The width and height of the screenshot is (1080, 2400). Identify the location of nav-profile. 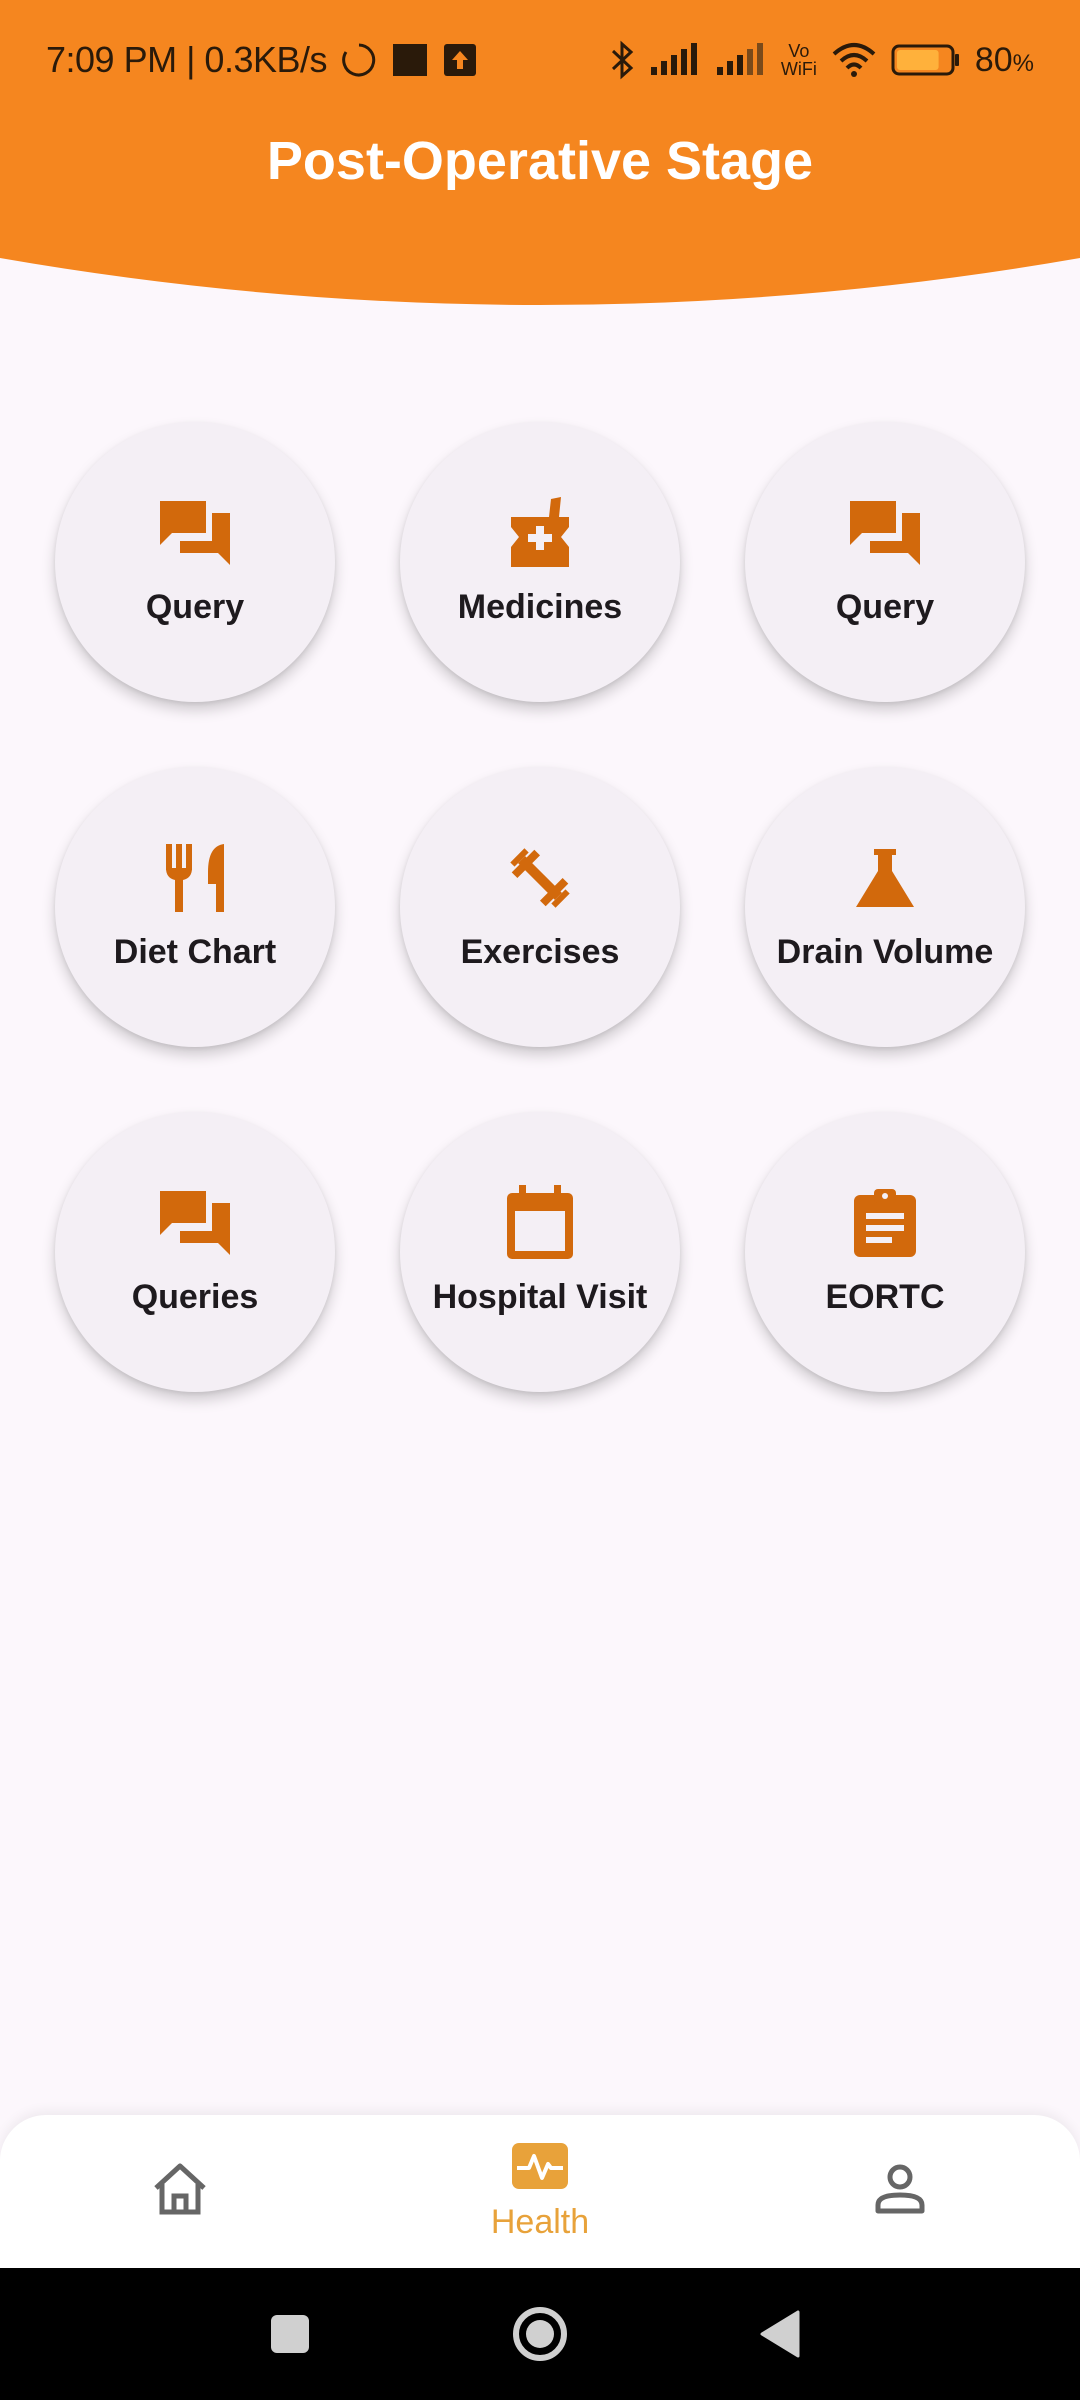
(900, 2191).